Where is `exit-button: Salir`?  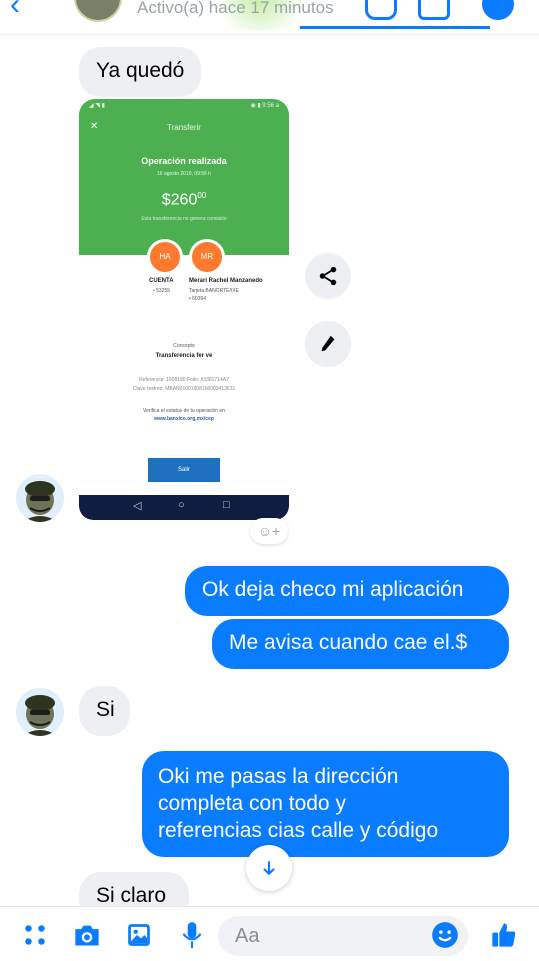
exit-button: Salir is located at coordinates (184, 470).